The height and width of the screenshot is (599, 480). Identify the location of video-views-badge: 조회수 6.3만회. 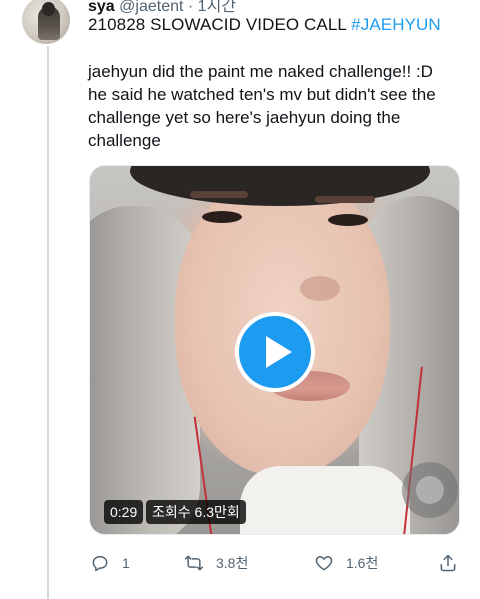
(196, 512).